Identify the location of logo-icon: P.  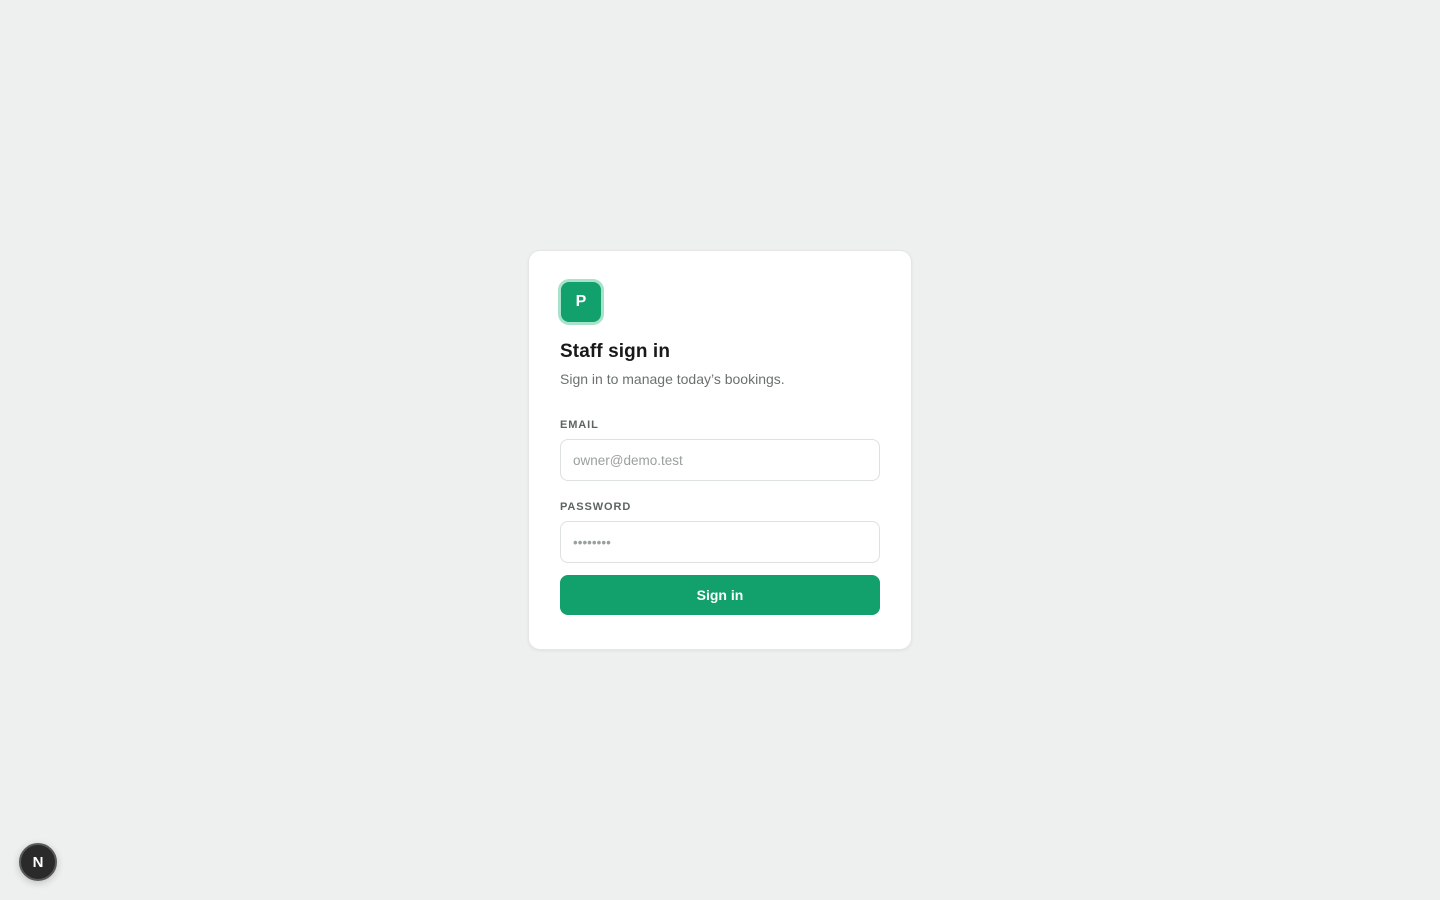
(581, 302).